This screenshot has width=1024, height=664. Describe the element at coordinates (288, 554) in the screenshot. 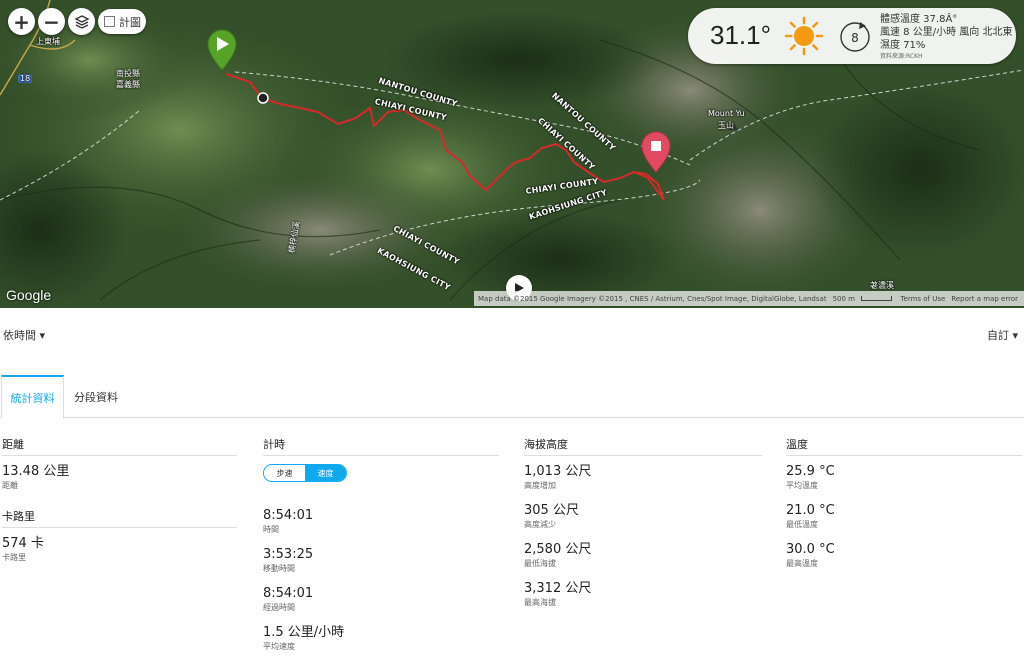

I see `stat-value: 3:53:25` at that location.